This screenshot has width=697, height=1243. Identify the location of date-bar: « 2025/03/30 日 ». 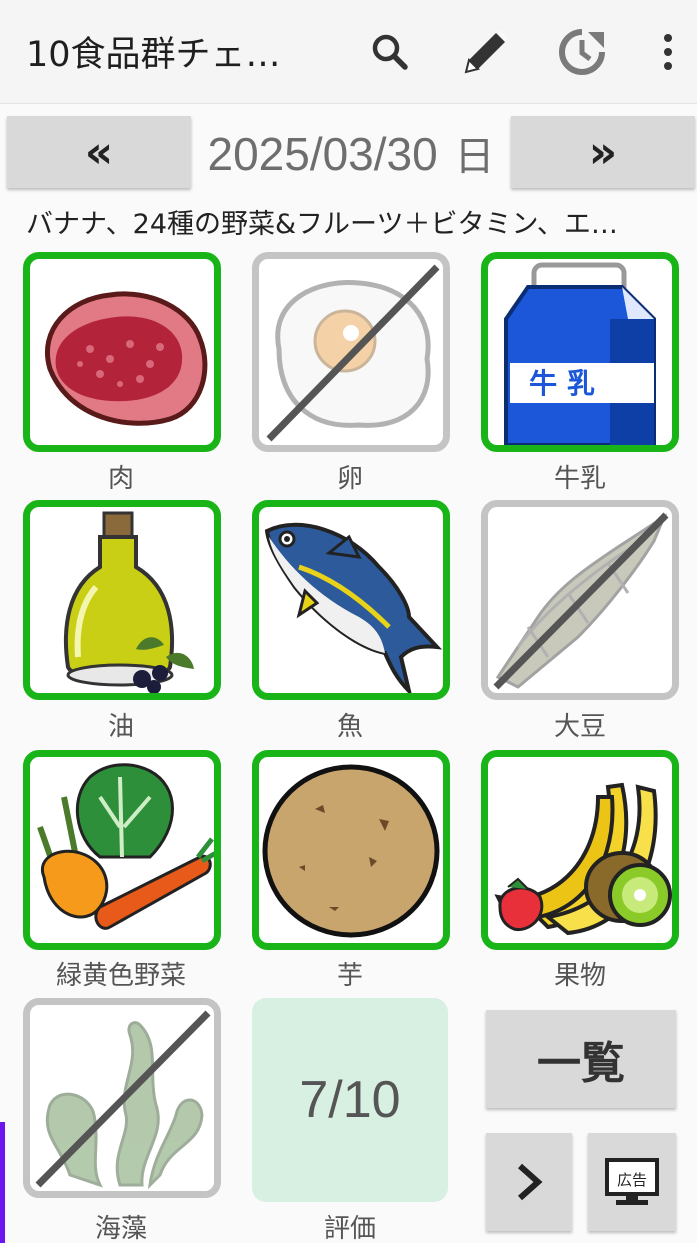
(348, 153).